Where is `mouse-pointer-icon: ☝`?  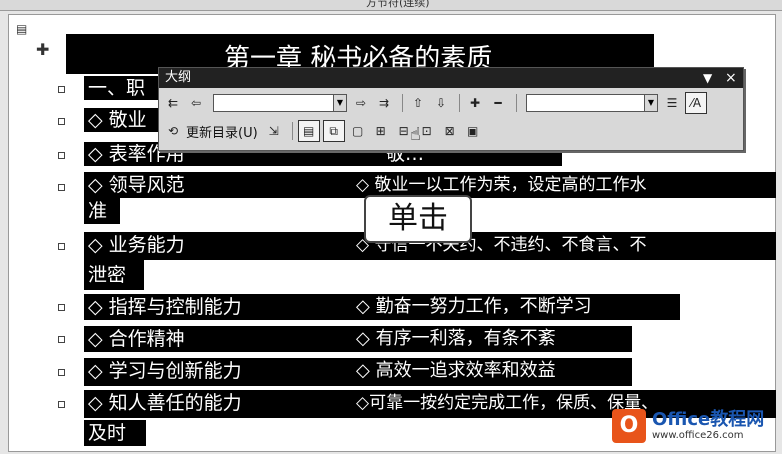
mouse-pointer-icon: ☝ is located at coordinates (415, 134).